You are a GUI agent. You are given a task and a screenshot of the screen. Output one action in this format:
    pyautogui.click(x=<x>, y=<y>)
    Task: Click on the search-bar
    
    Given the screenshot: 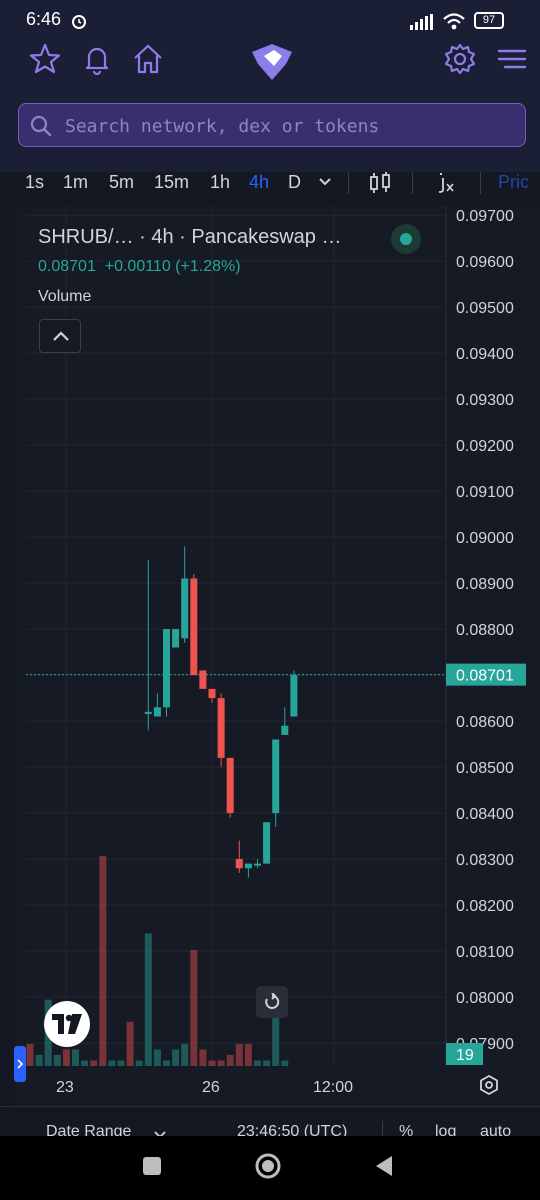 What is the action you would take?
    pyautogui.click(x=272, y=125)
    